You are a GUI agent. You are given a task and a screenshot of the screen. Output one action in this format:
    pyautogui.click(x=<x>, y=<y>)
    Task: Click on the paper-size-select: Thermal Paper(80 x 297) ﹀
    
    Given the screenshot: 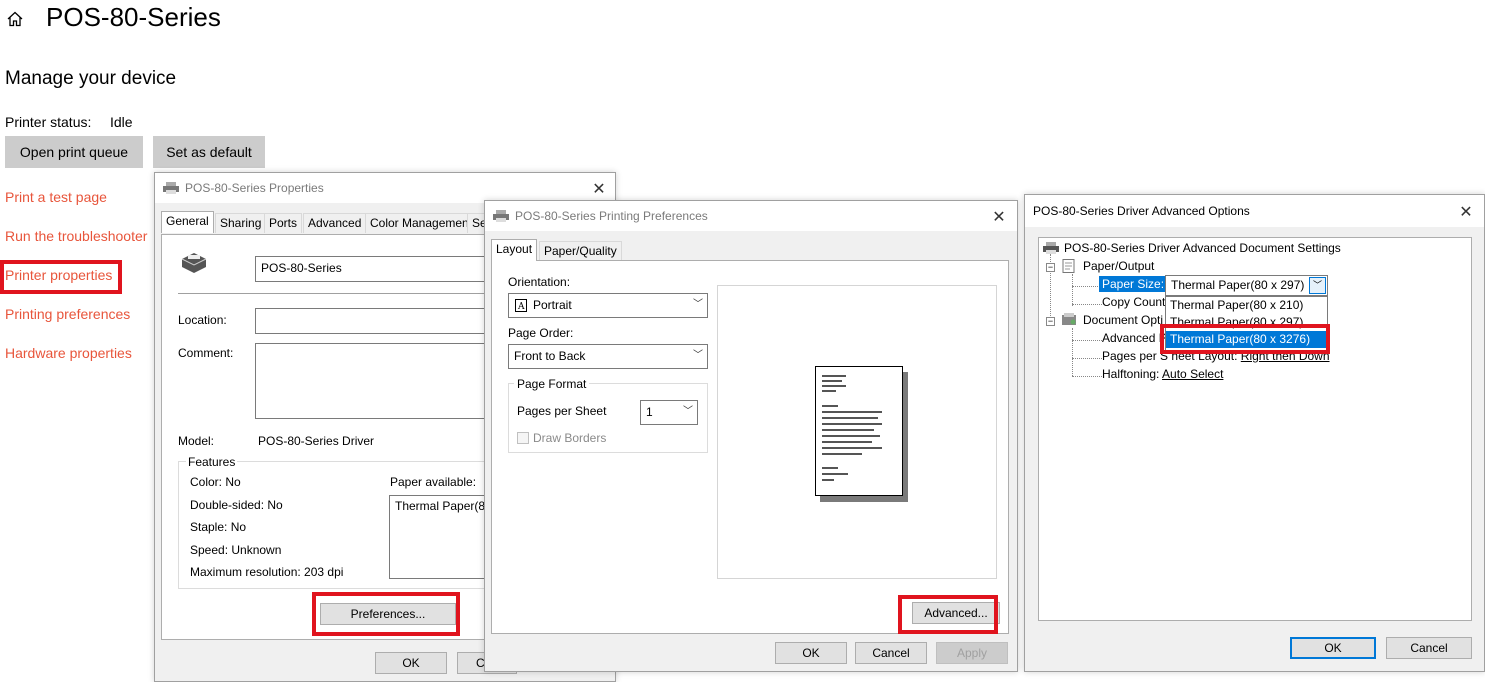 What is the action you would take?
    pyautogui.click(x=1246, y=285)
    